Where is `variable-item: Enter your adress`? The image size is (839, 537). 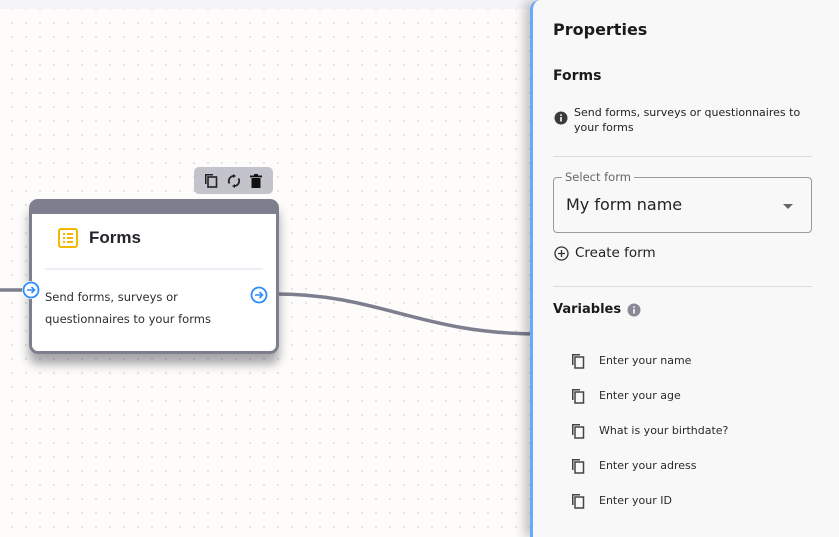 variable-item: Enter your adress is located at coordinates (649, 465).